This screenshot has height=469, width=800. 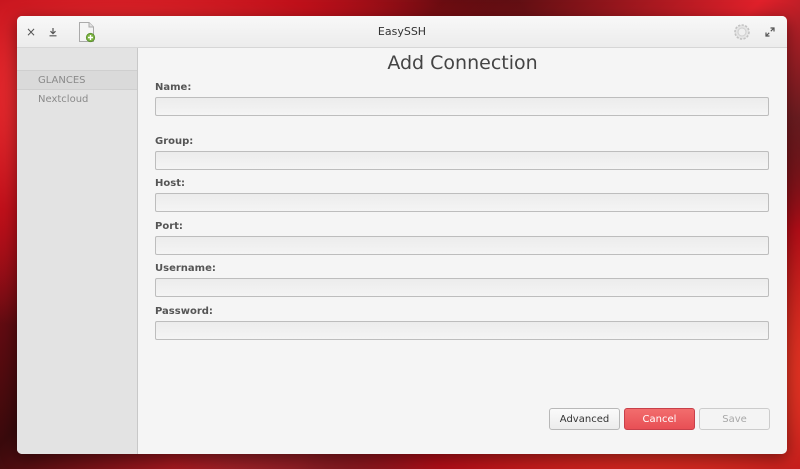 I want to click on settings-button, so click(x=742, y=32).